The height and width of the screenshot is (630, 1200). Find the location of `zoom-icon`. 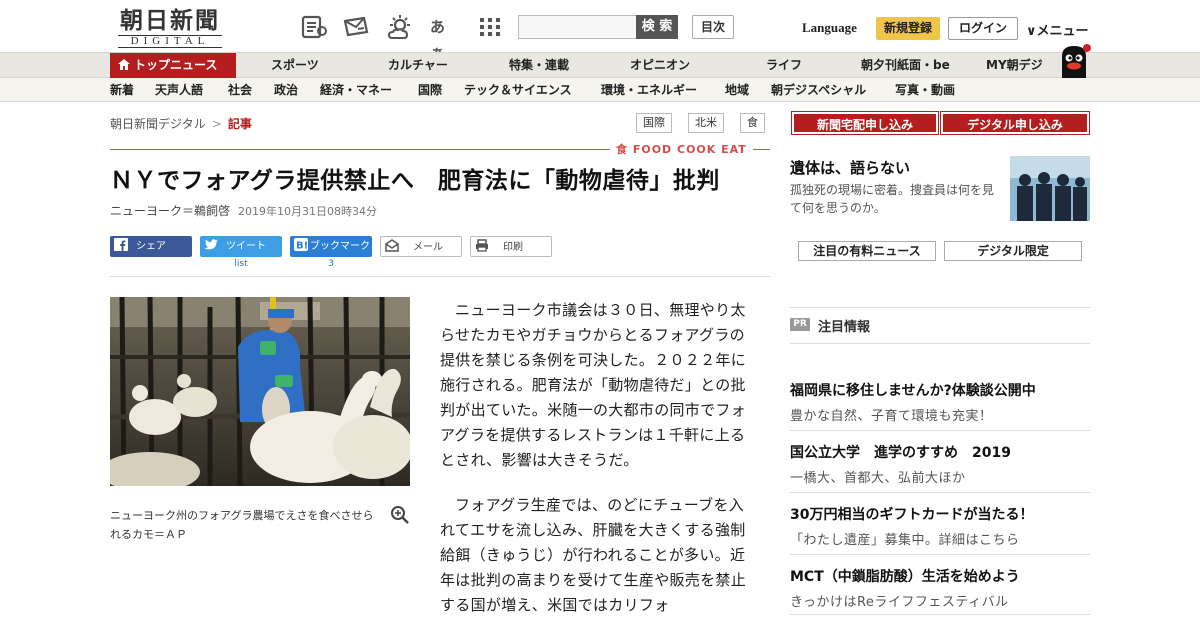

zoom-icon is located at coordinates (400, 515).